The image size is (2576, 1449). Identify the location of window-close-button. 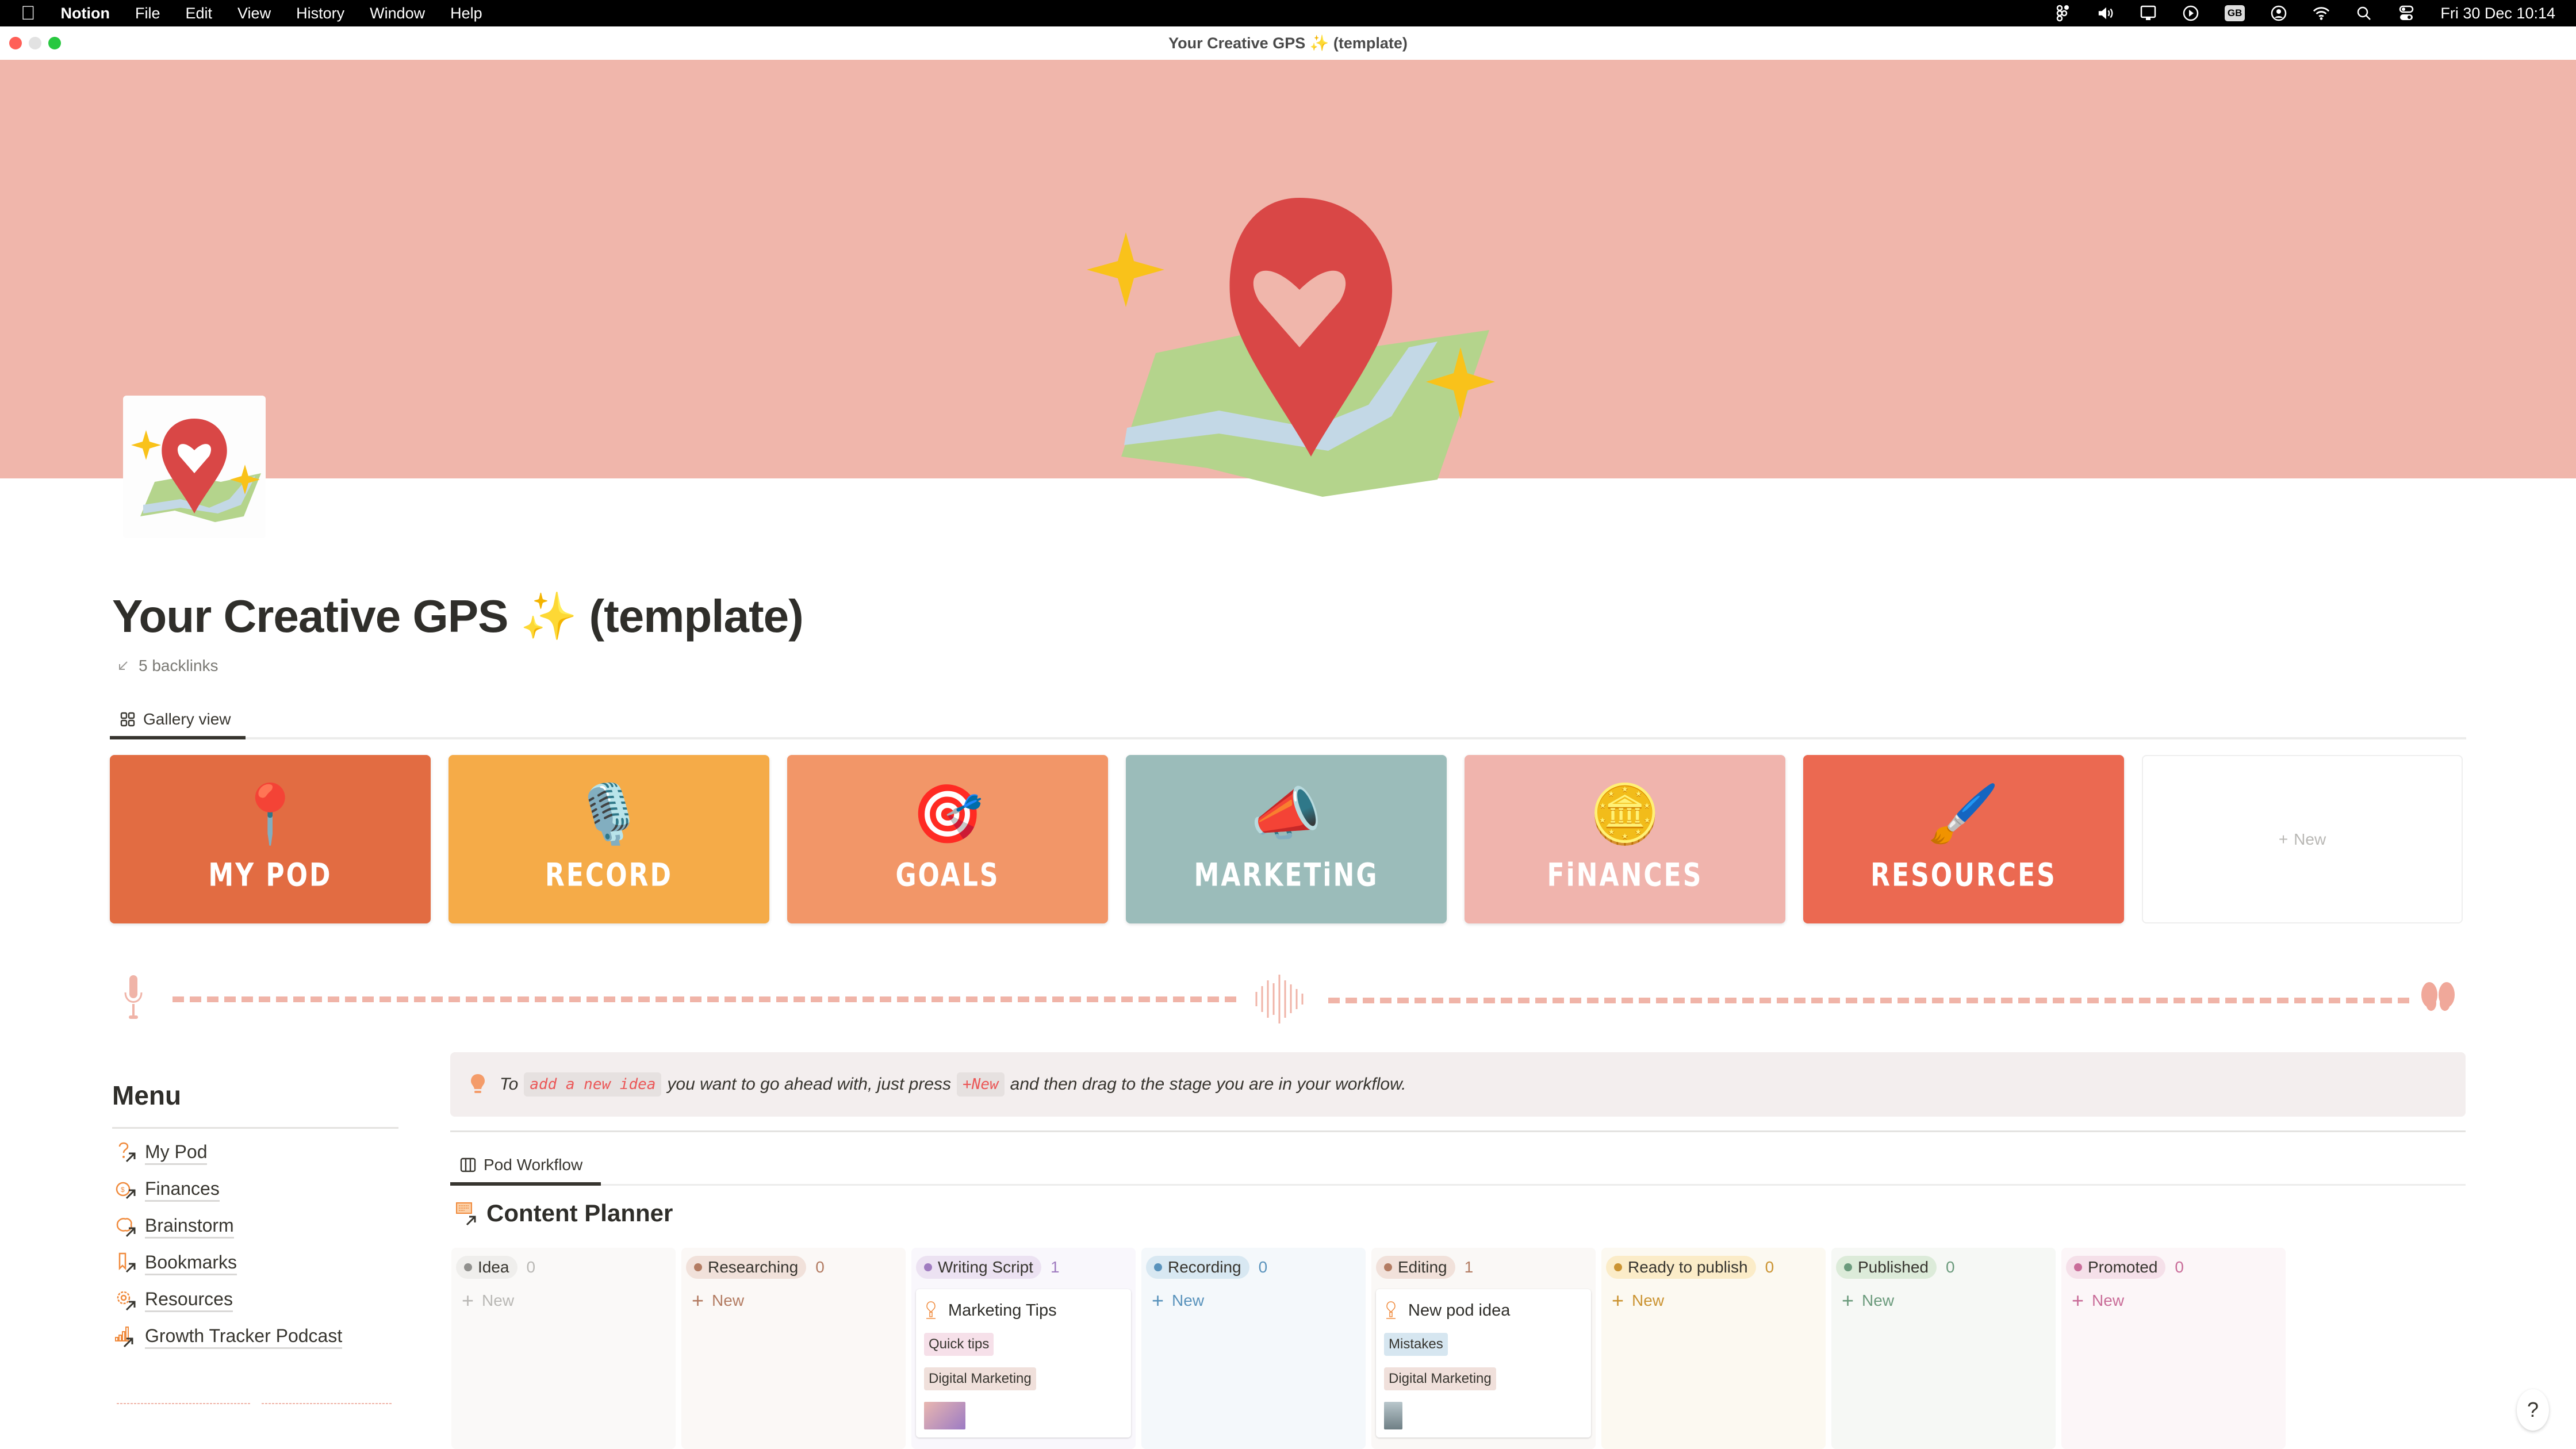
(15, 43).